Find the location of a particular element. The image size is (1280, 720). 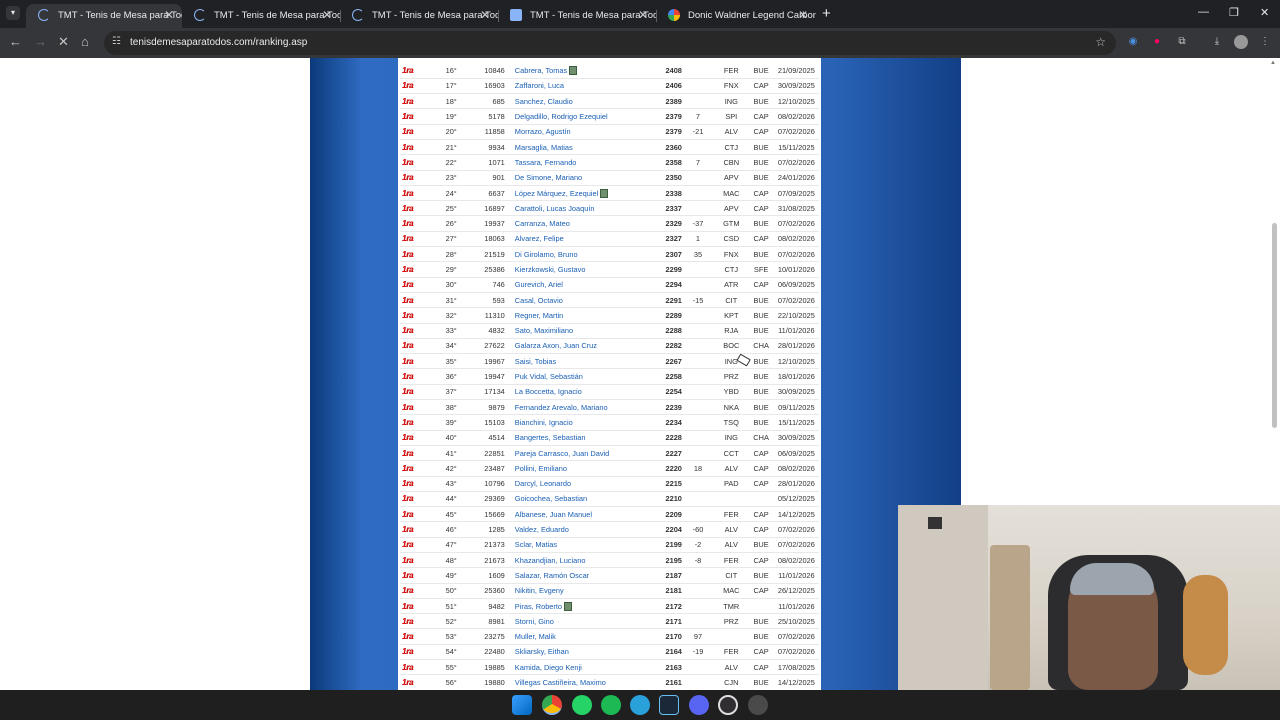

player-name-link: Bianchini, Ignacio is located at coordinates (544, 422).